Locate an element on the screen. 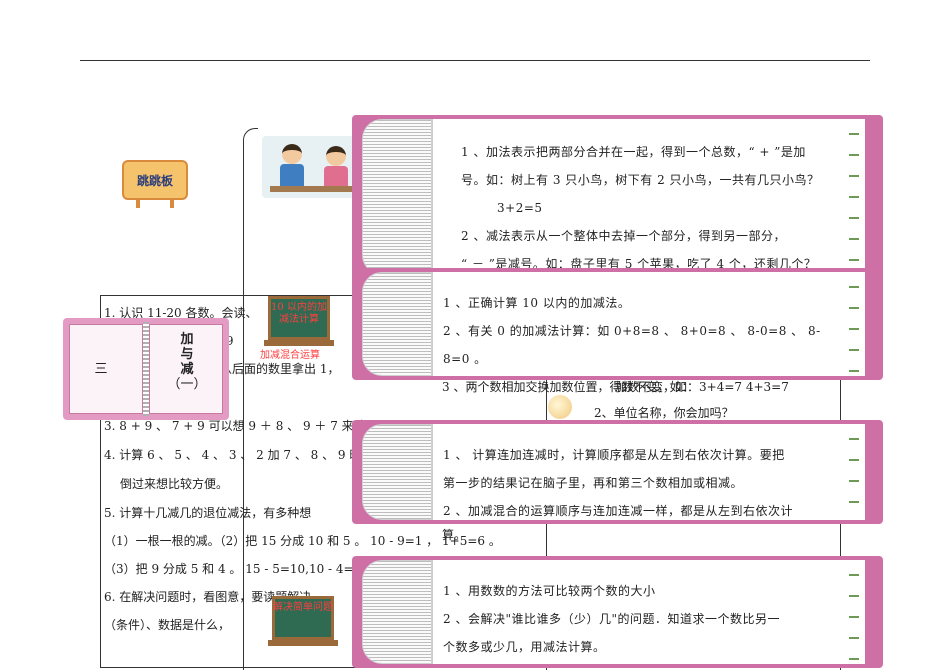 The image size is (950, 672). list-item-4: 4. 计算 6 、 5 、 4 、 3 、 2 加 7 、 8 、 9 时 is located at coordinates (233, 455).